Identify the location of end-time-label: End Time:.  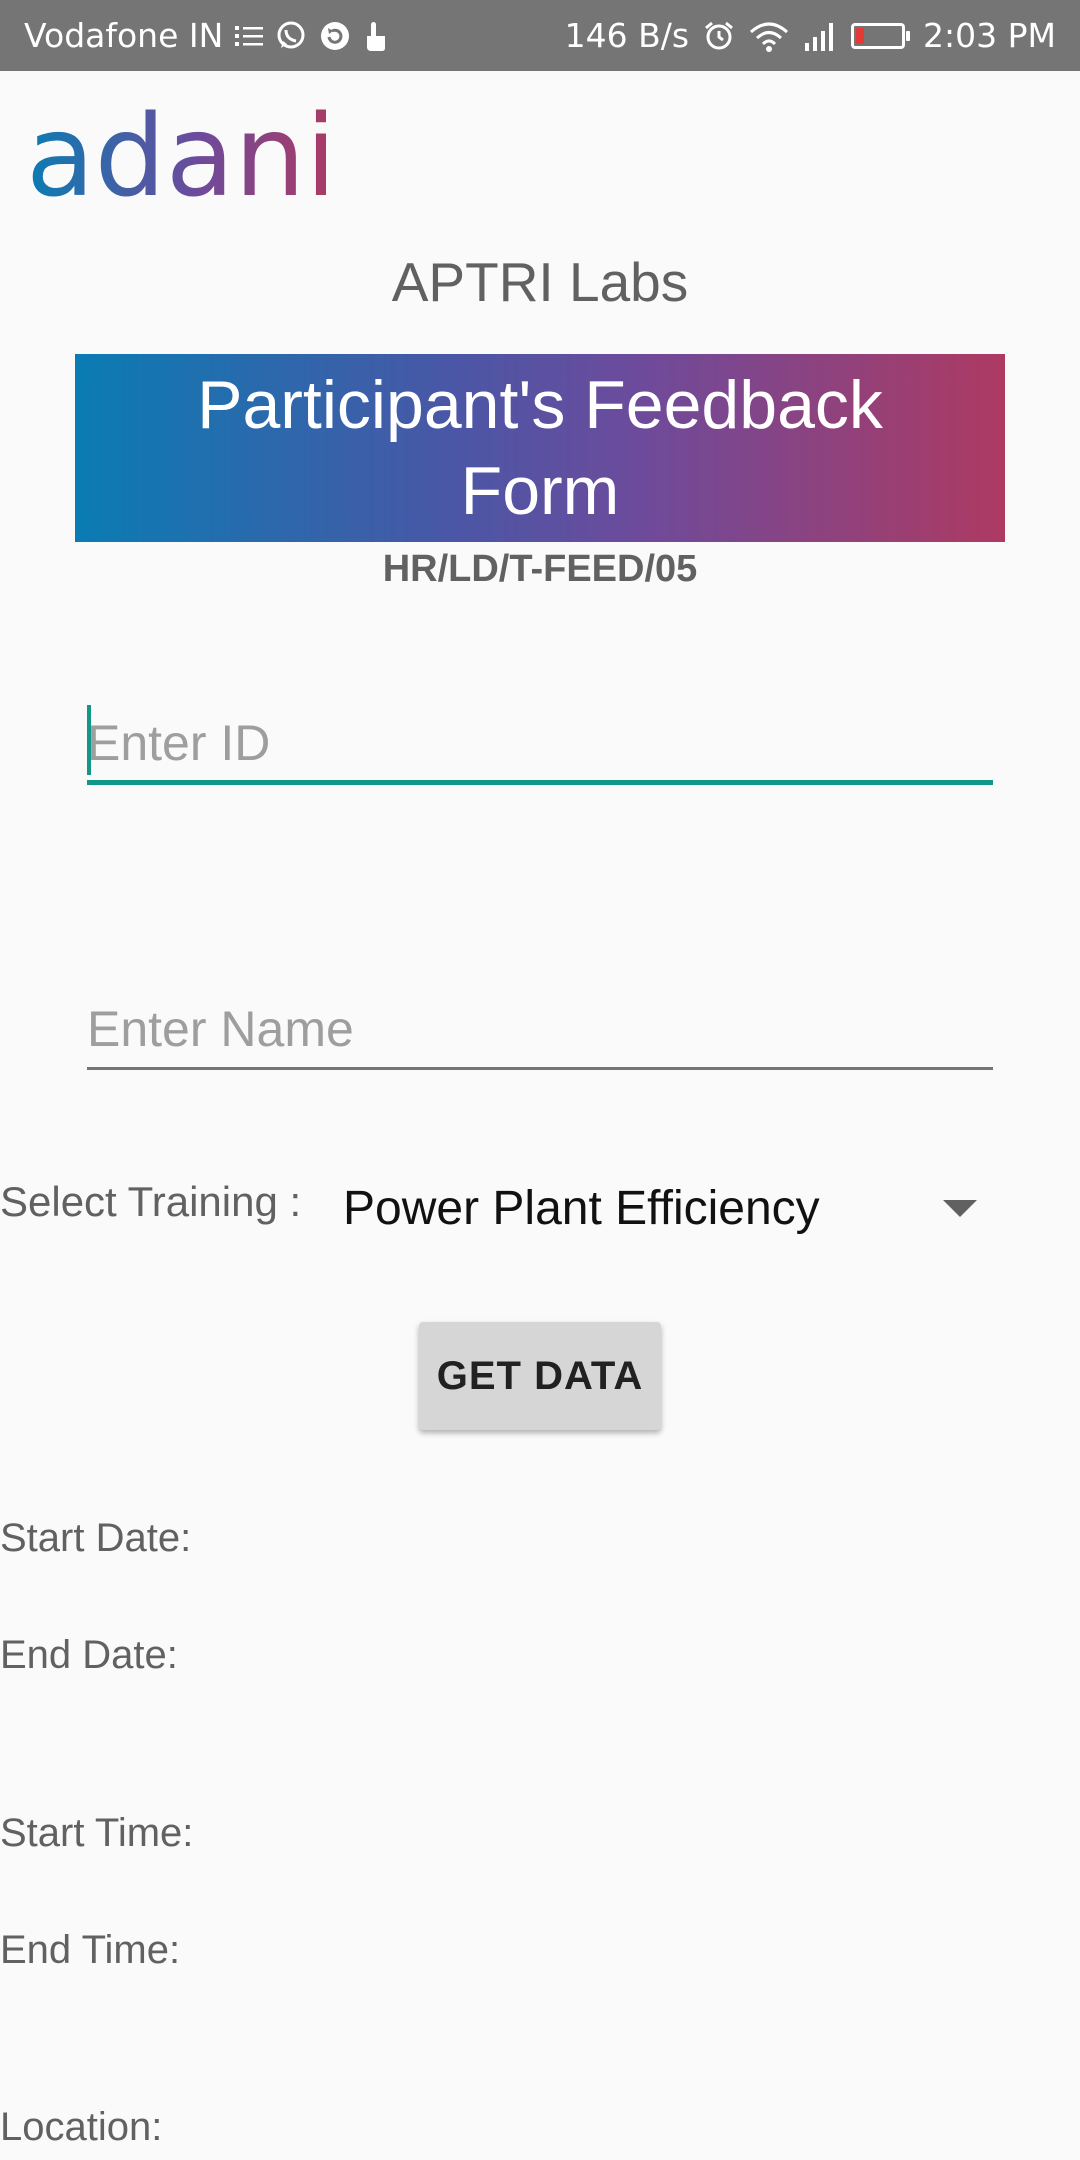
(90, 1950).